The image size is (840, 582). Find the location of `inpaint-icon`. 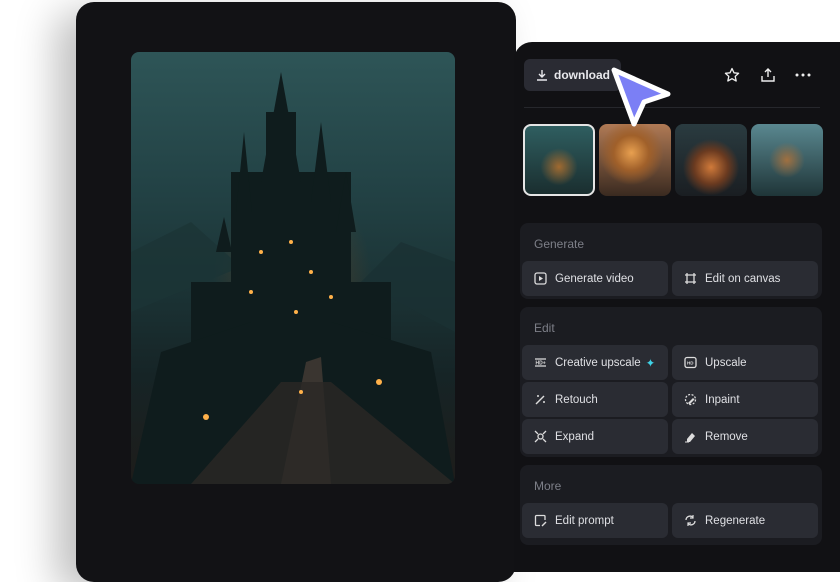

inpaint-icon is located at coordinates (690, 399).